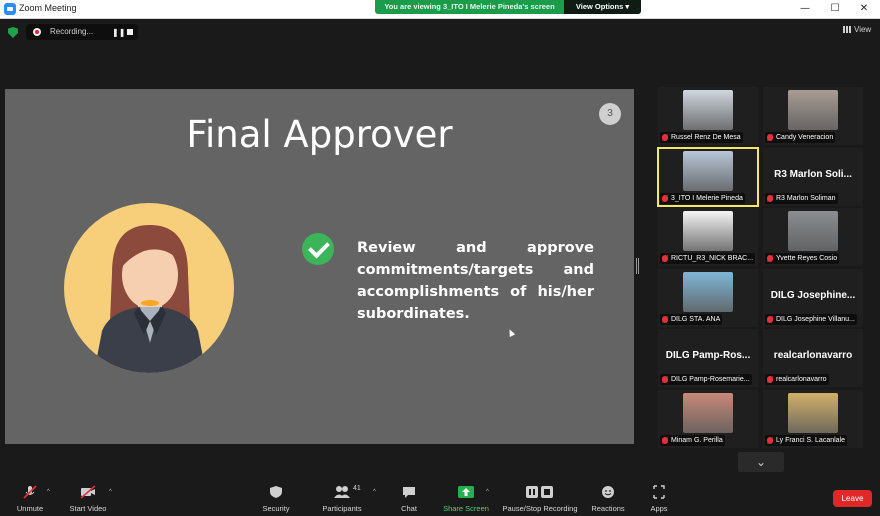 This screenshot has width=880, height=516. I want to click on participant-name: Yvette Reyes Cosio, so click(807, 258).